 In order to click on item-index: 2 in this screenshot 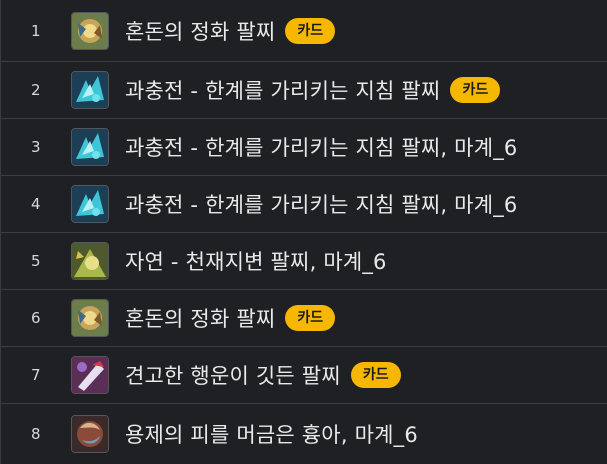, I will do `click(36, 90)`.